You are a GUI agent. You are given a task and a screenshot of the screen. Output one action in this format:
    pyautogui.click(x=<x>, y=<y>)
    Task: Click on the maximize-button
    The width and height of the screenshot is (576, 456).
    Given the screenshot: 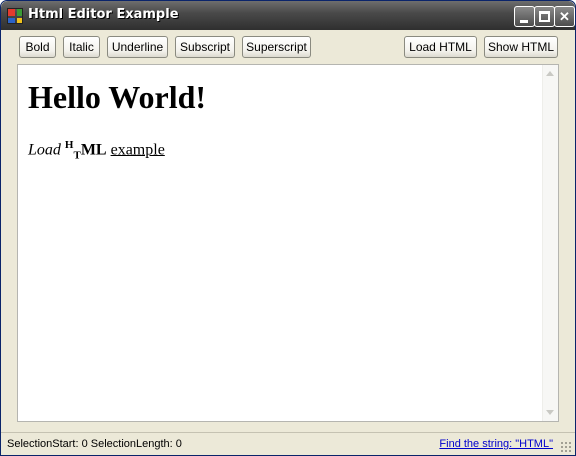 What is the action you would take?
    pyautogui.click(x=544, y=16)
    